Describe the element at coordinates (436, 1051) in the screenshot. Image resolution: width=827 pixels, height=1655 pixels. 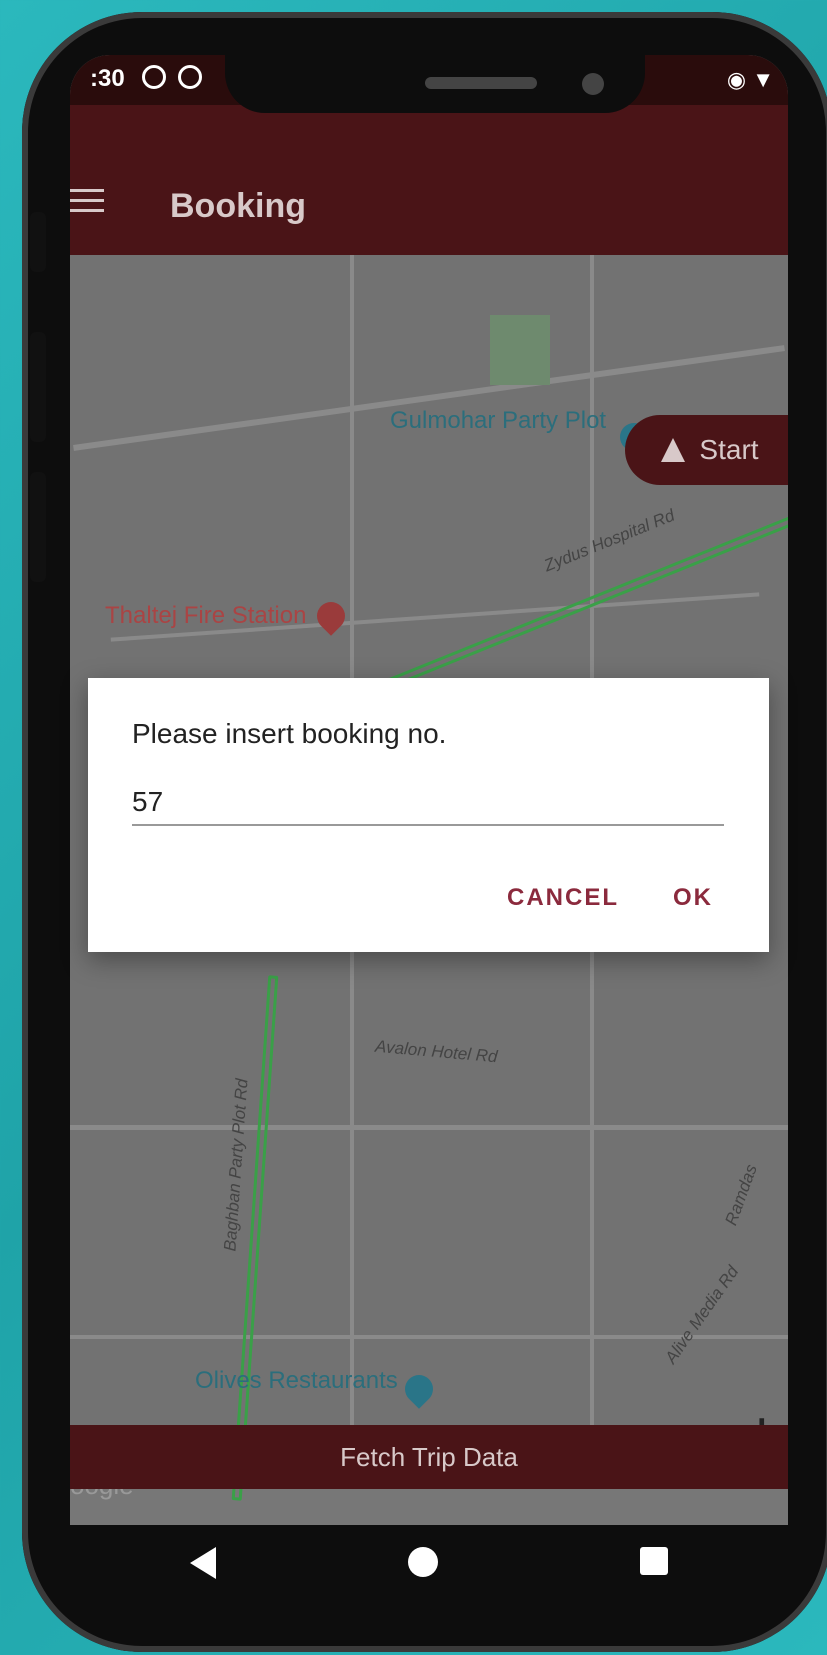
I see `map-label-avalon: Avalon Hotel Rd` at that location.